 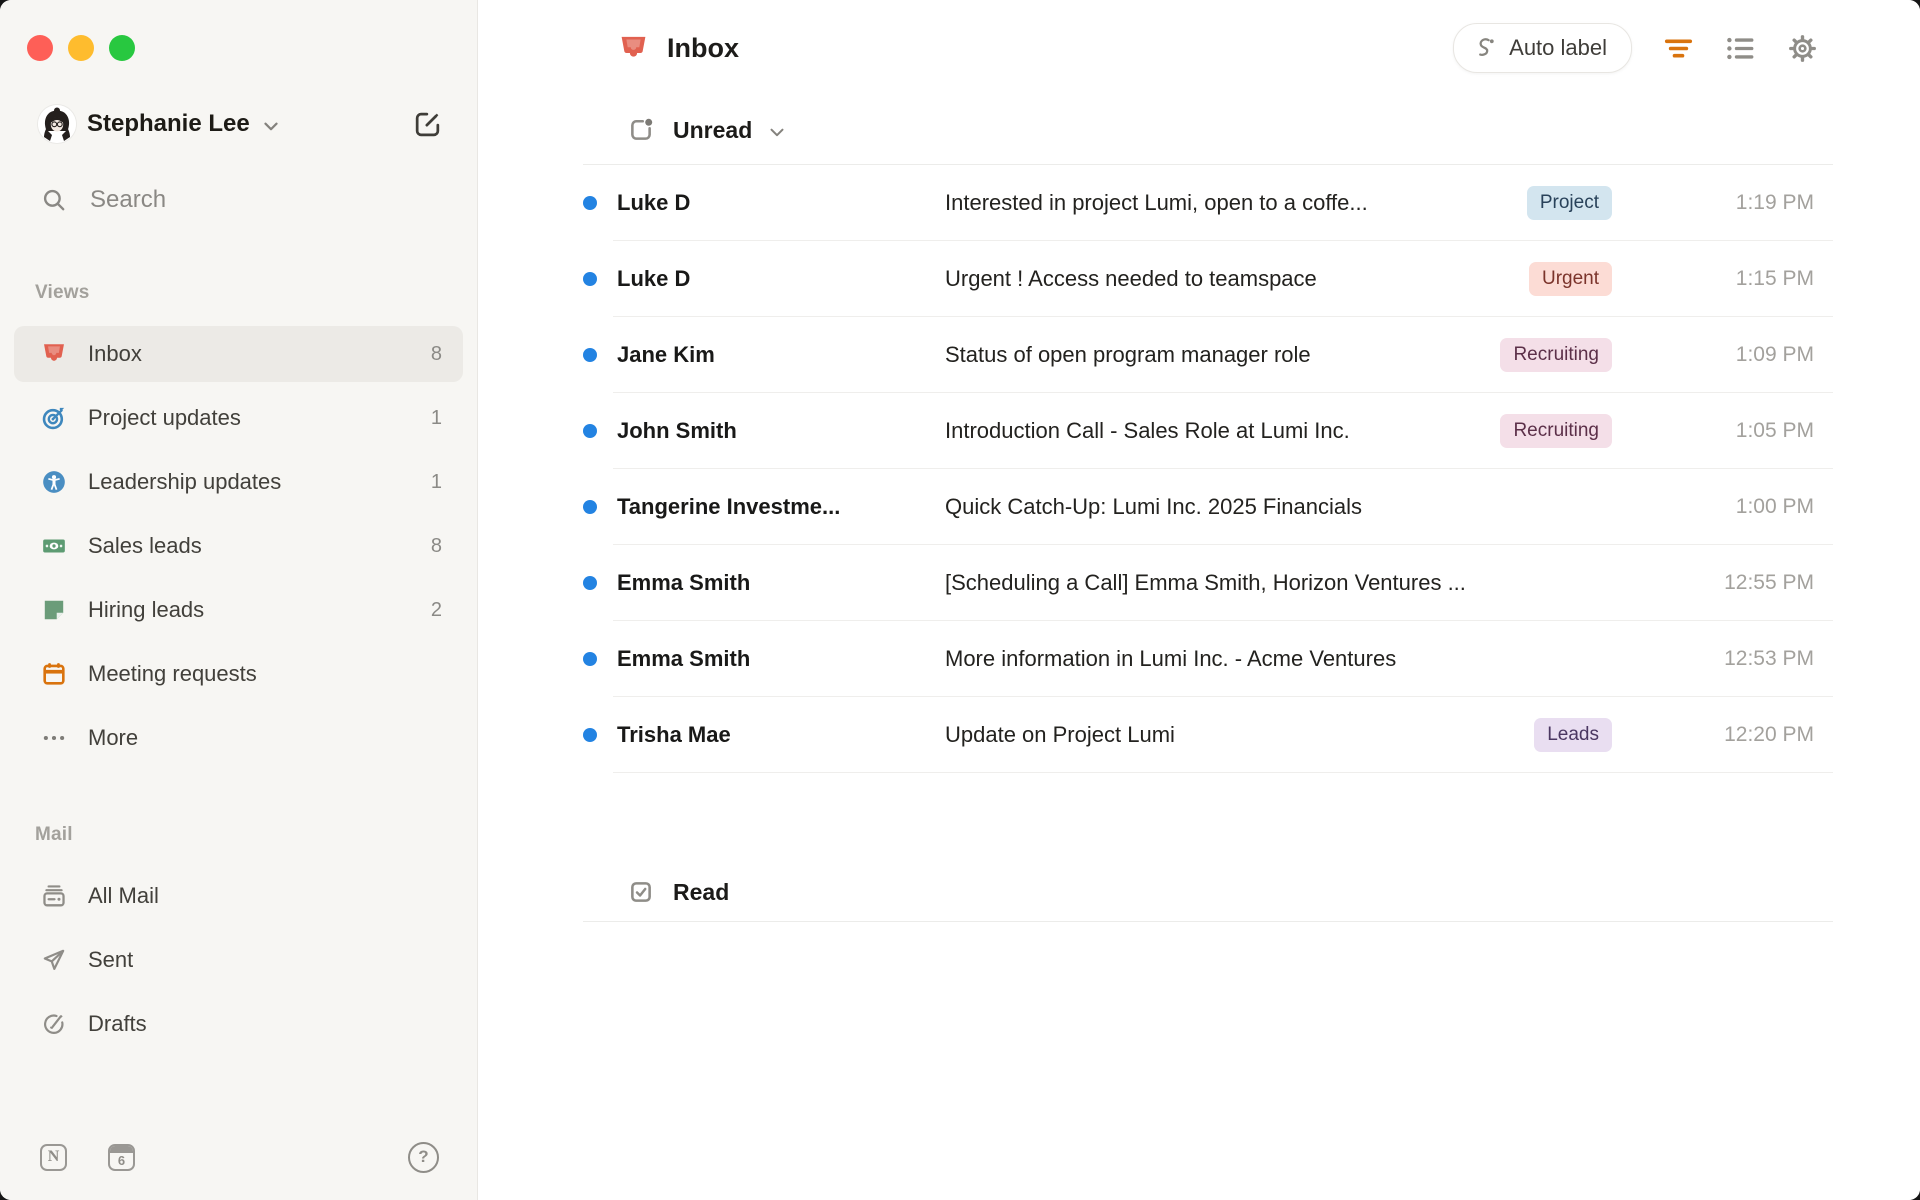 What do you see at coordinates (1558, 47) in the screenshot?
I see `auto-label-label: Auto label` at bounding box center [1558, 47].